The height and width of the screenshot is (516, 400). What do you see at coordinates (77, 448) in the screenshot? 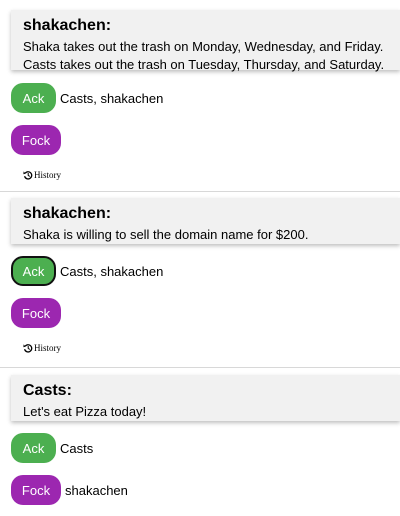
I see `ack-users: Casts` at bounding box center [77, 448].